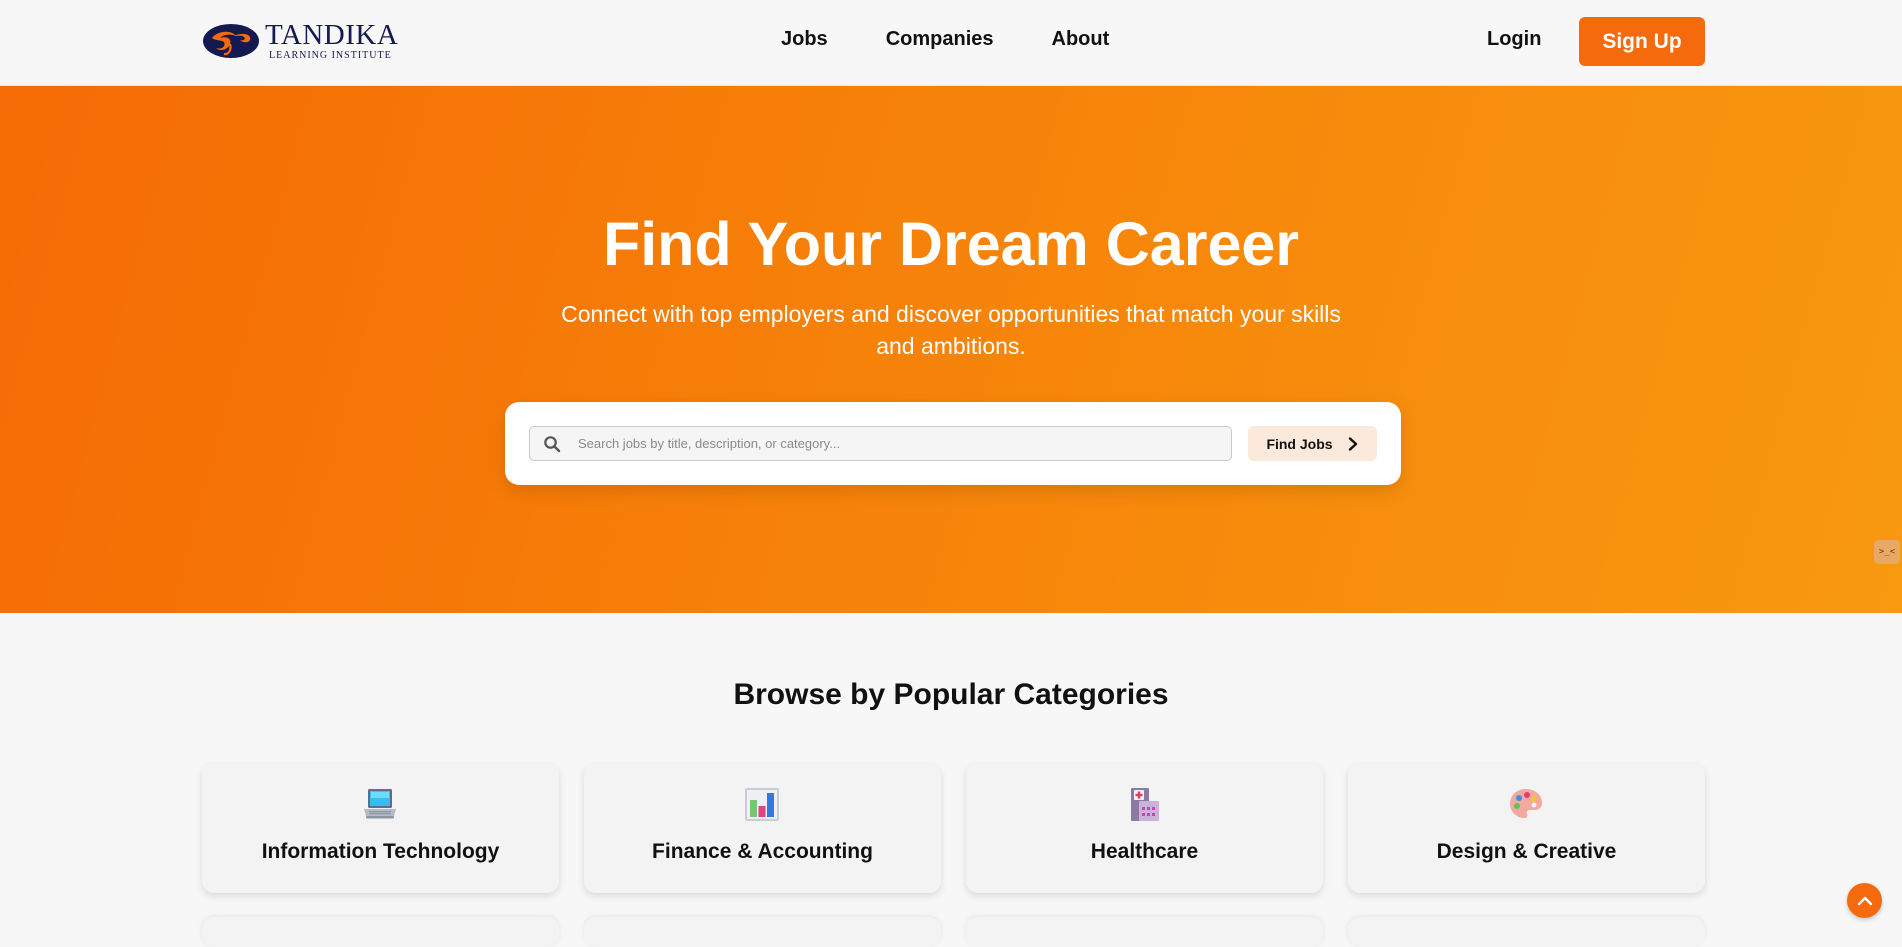  Describe the element at coordinates (380, 804) in the screenshot. I see `laptop-icon` at that location.